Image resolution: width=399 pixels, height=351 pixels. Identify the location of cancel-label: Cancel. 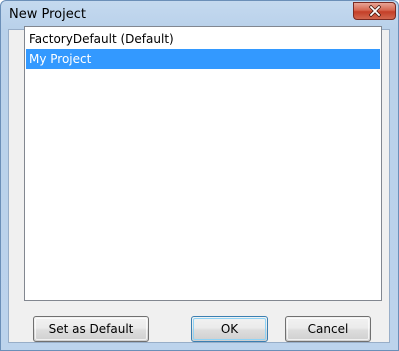
(328, 329).